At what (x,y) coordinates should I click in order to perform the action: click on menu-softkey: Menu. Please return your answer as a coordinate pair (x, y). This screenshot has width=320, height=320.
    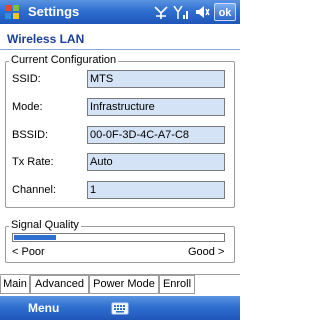
    Looking at the image, I should click on (43, 308).